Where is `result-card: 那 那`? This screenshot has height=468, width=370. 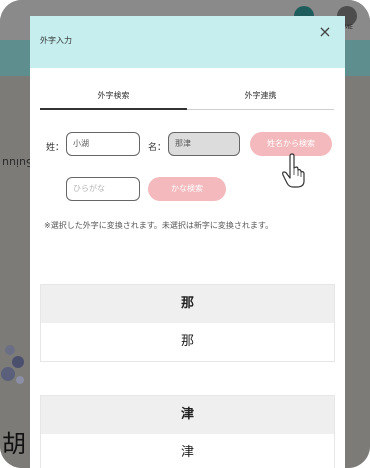
result-card: 那 那 is located at coordinates (187, 323).